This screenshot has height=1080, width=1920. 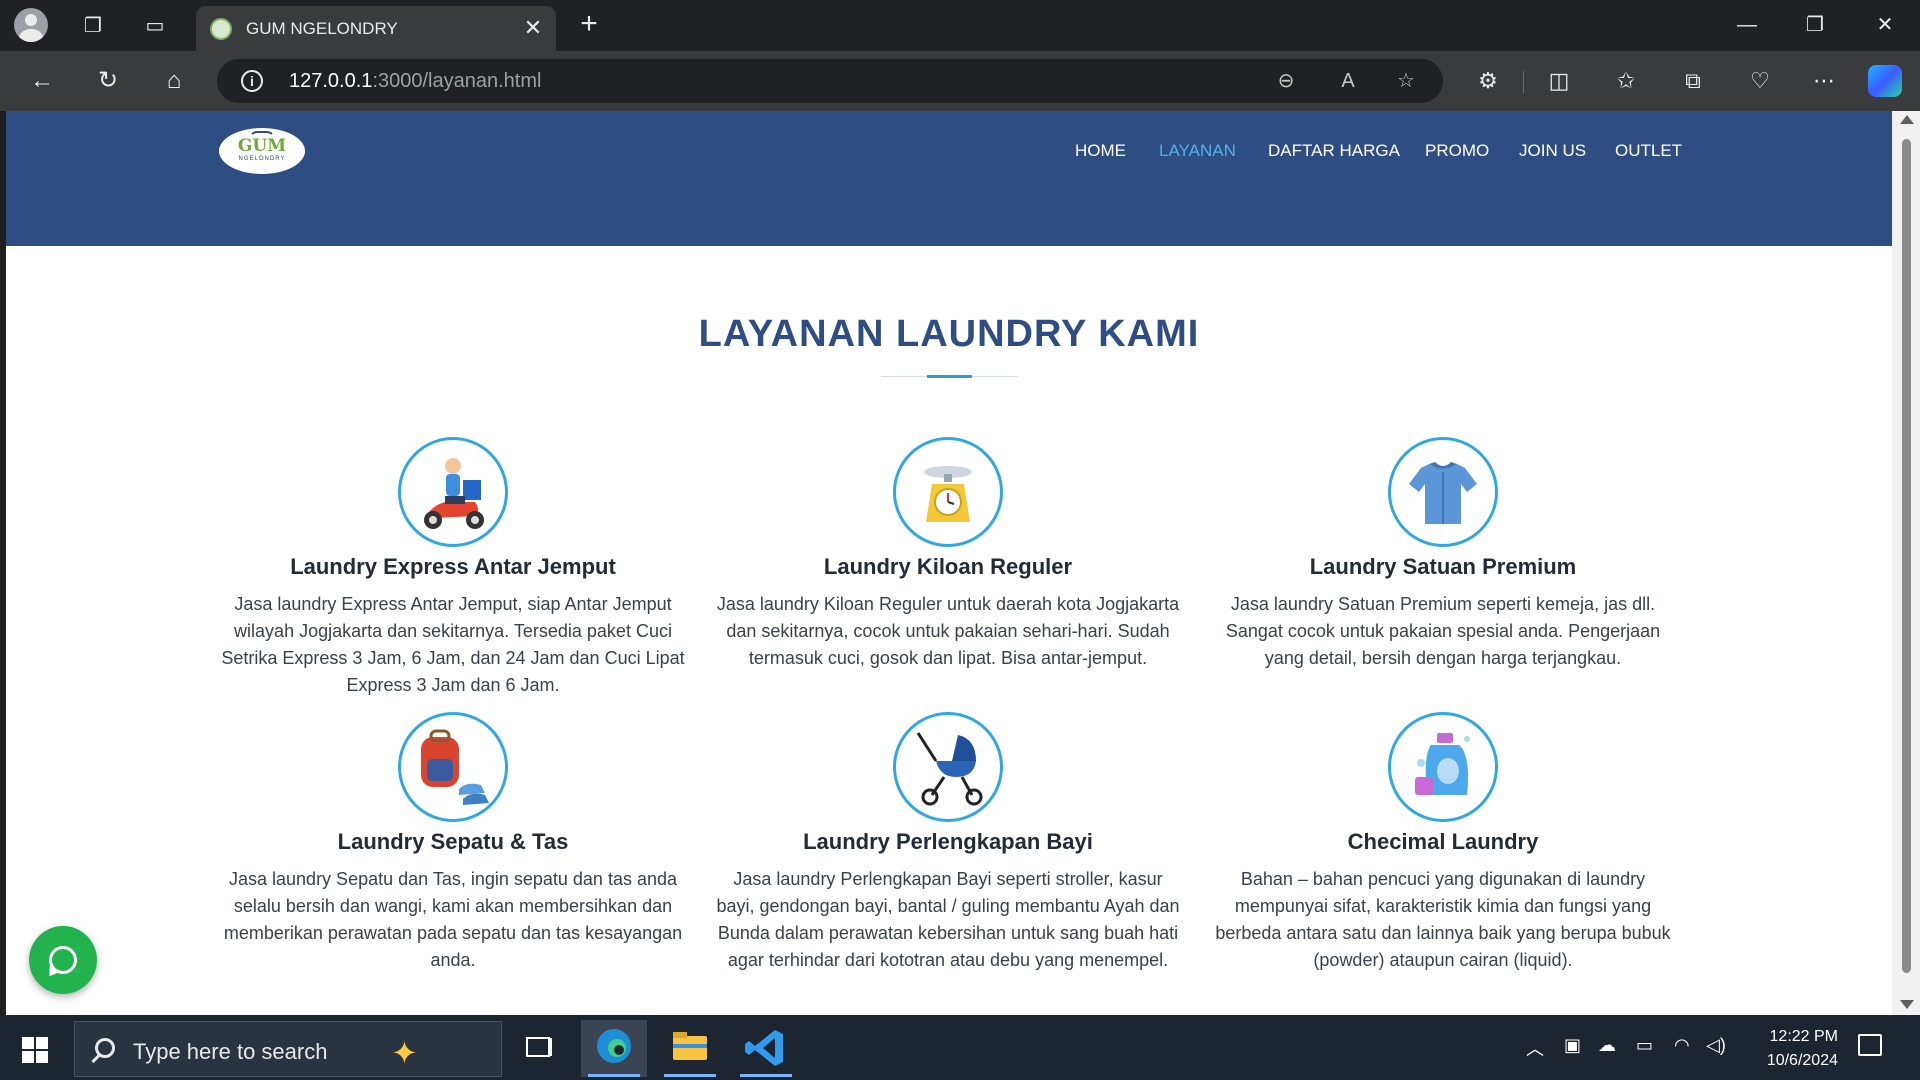 I want to click on site-logo: GUM NGELONDRY, so click(x=262, y=151).